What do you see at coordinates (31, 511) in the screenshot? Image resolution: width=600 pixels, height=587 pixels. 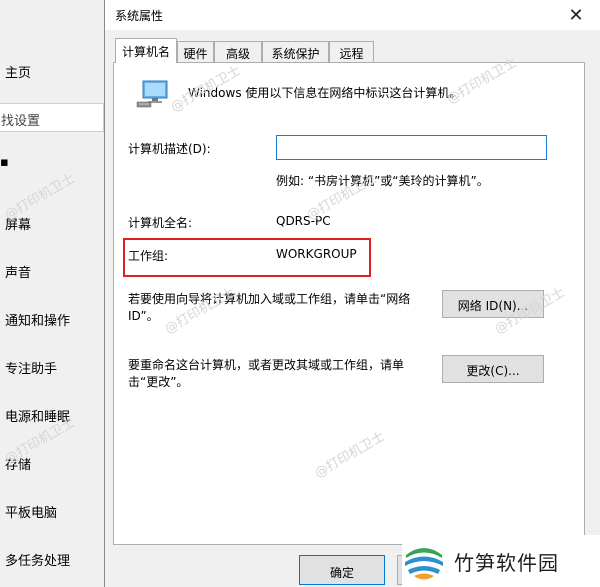 I see `sidebar-item-tablet: 平板电脑` at bounding box center [31, 511].